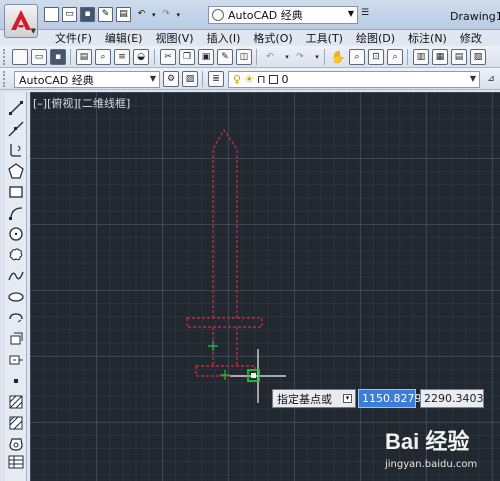 The image size is (500, 481). I want to click on line-icon, so click(16, 108).